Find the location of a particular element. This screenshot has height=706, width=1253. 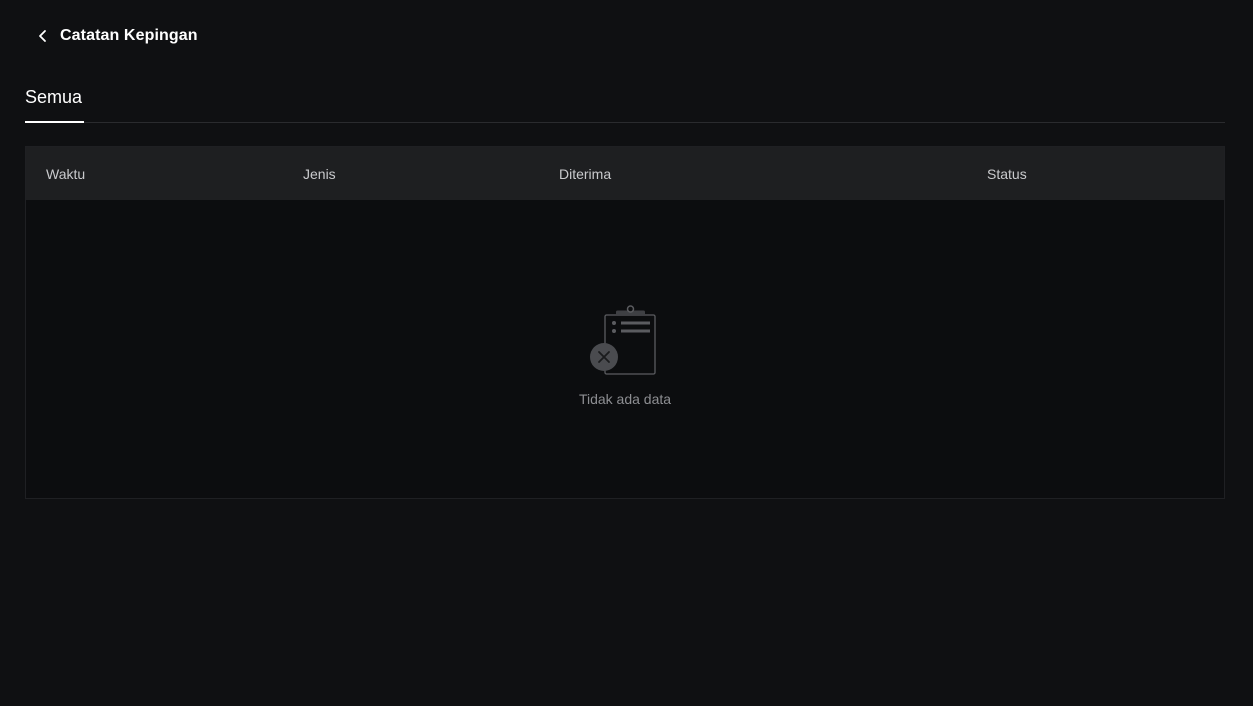

tab-label: Semua is located at coordinates (54, 96).